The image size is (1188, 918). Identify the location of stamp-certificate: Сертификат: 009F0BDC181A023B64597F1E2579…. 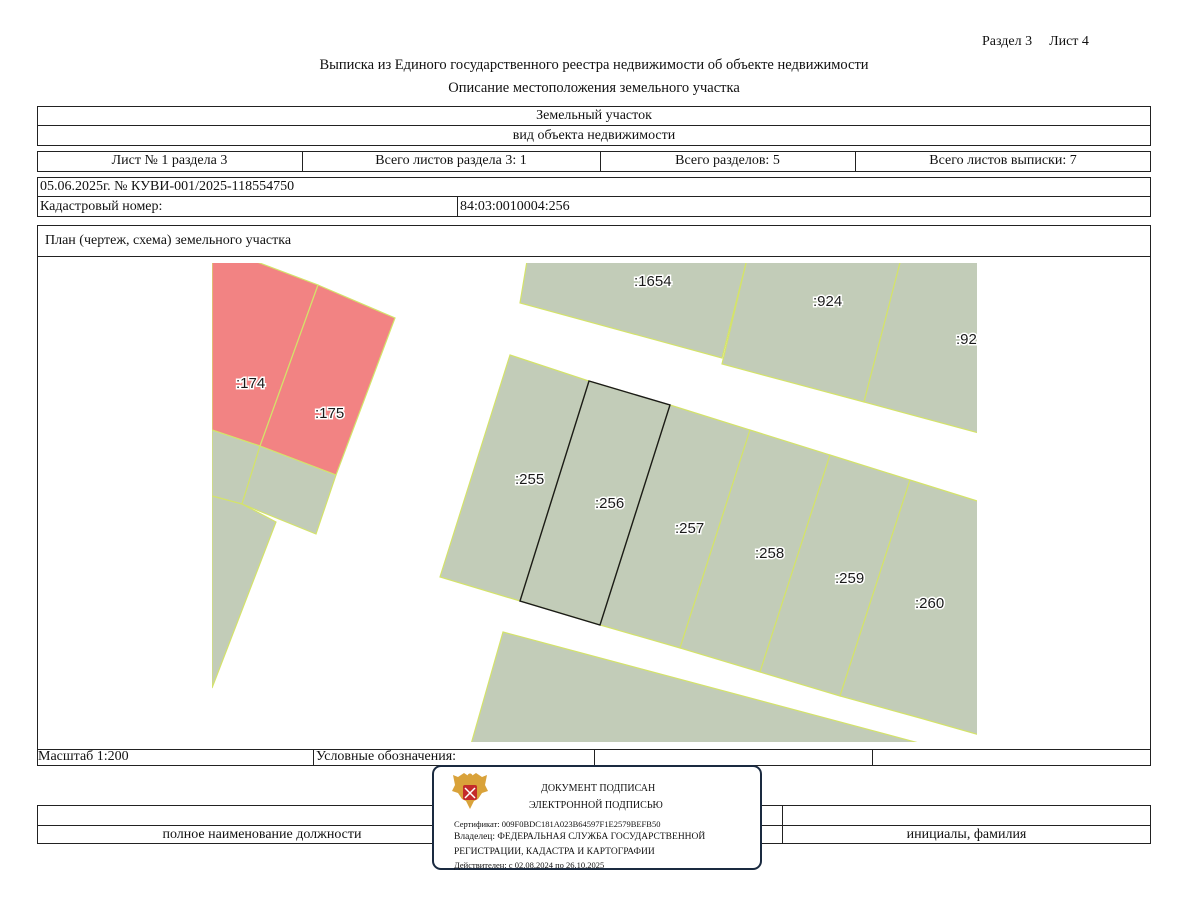
(557, 824).